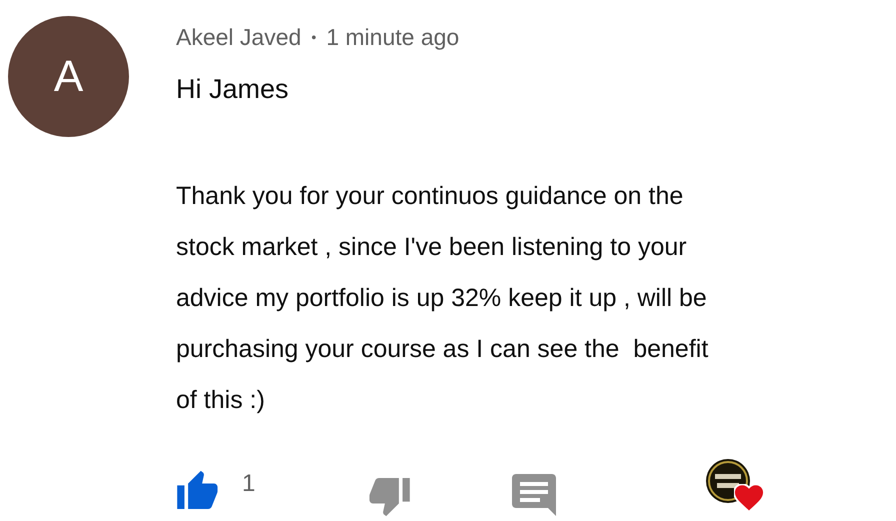  What do you see at coordinates (249, 484) in the screenshot?
I see `like-count: 1` at bounding box center [249, 484].